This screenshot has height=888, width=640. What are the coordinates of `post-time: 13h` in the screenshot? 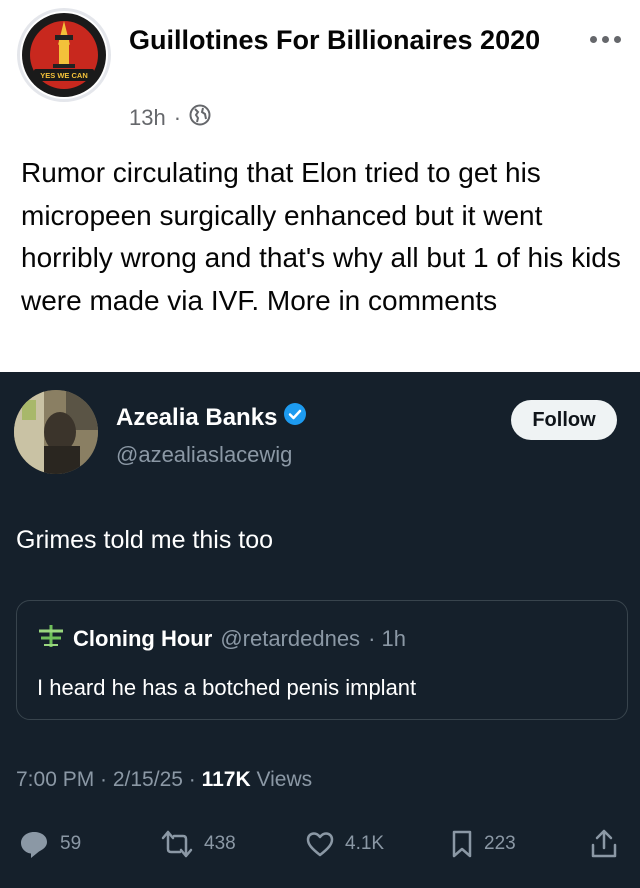 It's located at (147, 118).